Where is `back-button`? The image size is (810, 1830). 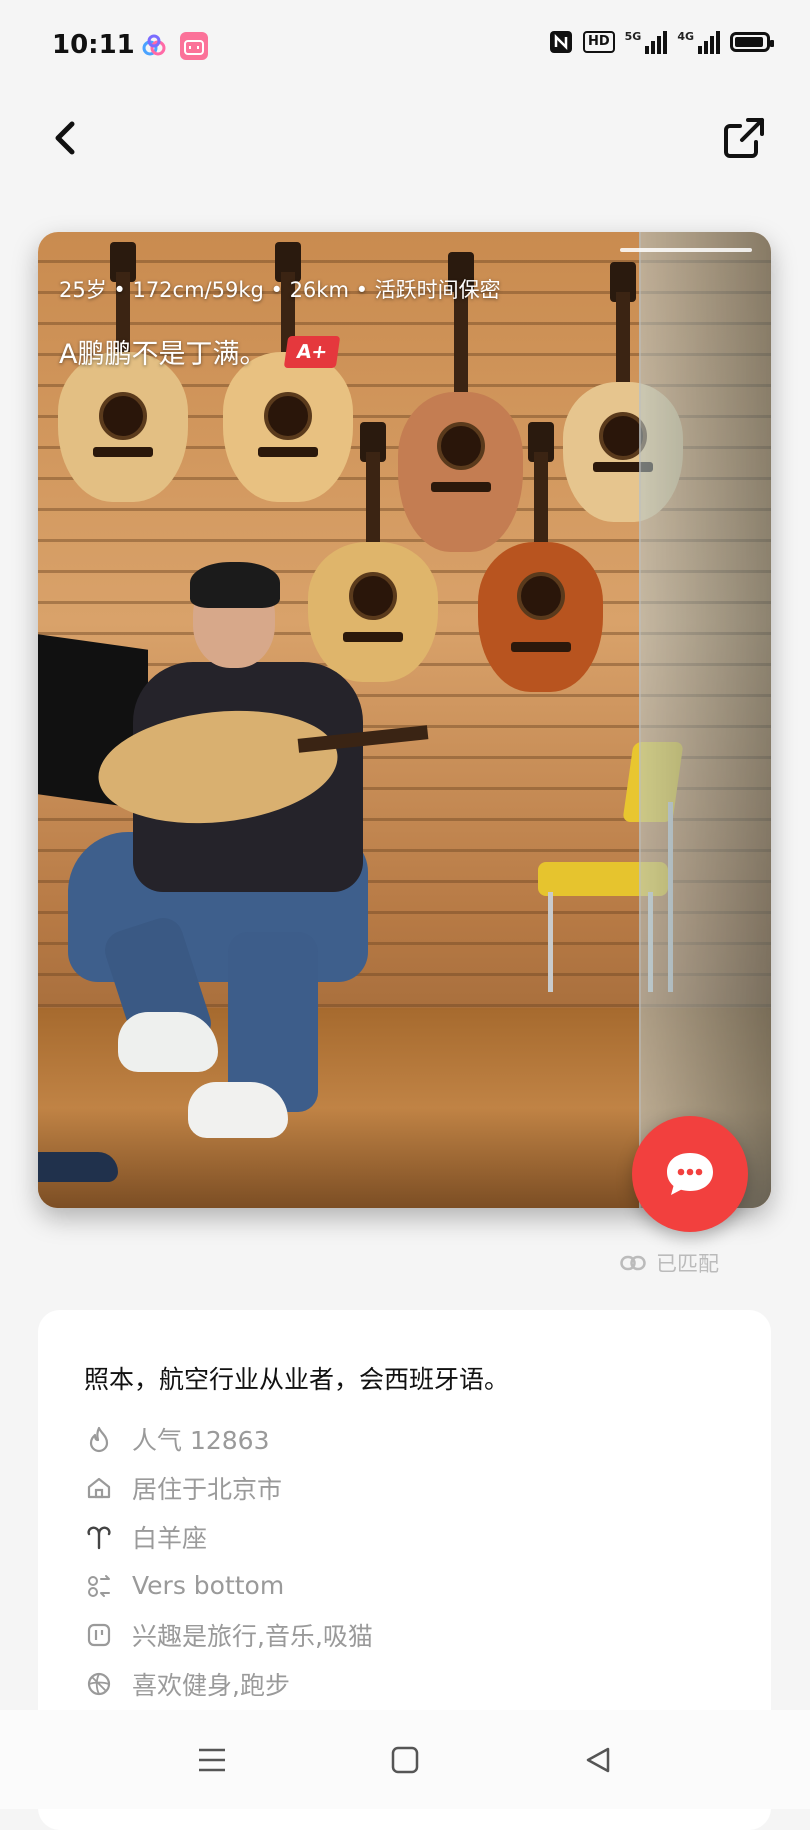 back-button is located at coordinates (66, 138).